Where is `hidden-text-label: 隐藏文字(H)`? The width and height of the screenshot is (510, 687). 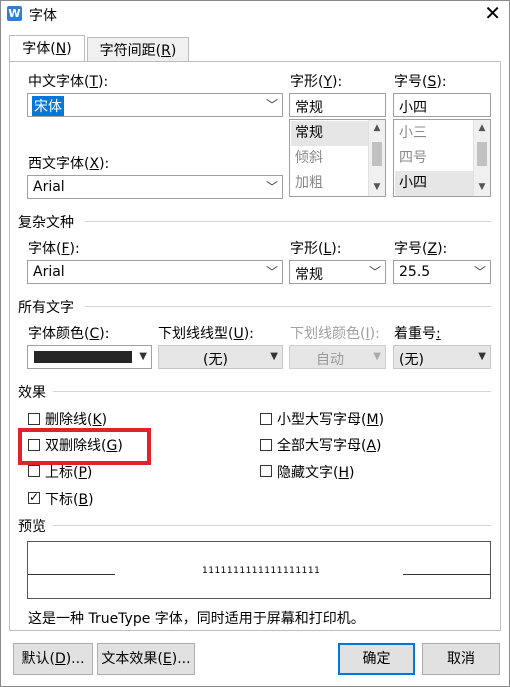 hidden-text-label: 隐藏文字(H) is located at coordinates (315, 472).